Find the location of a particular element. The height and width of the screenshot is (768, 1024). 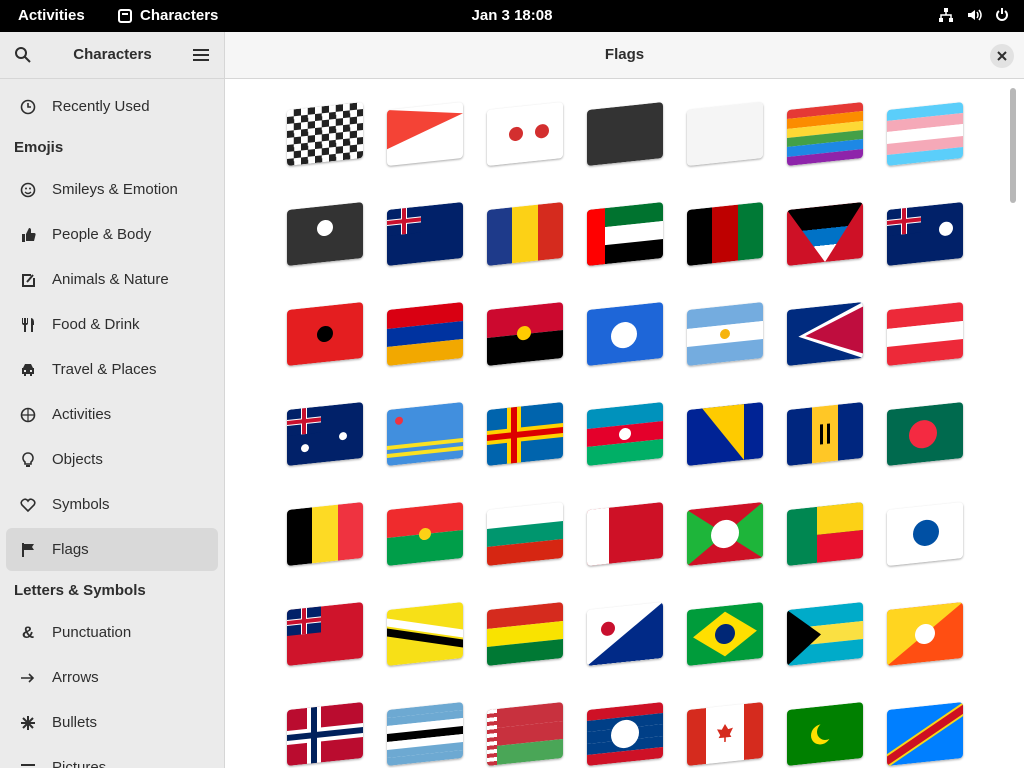

flag-argentina is located at coordinates (725, 334).